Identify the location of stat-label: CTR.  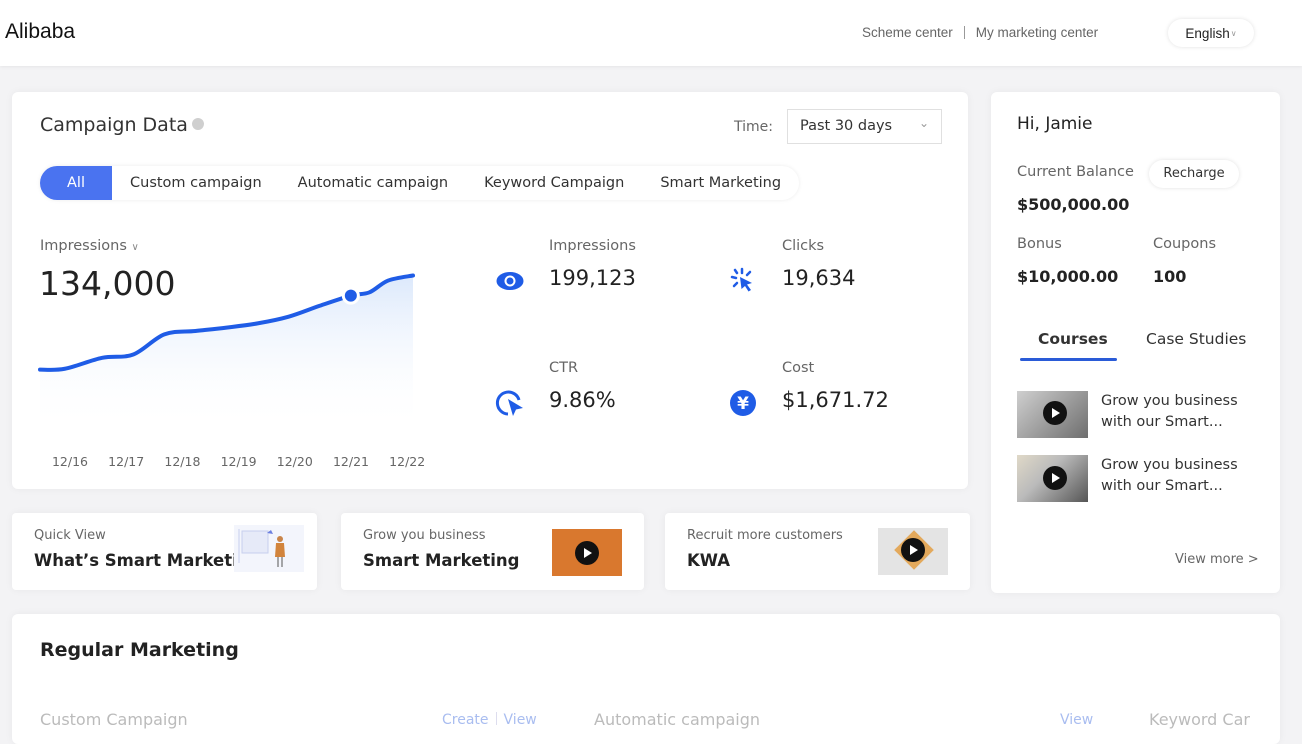
(564, 368).